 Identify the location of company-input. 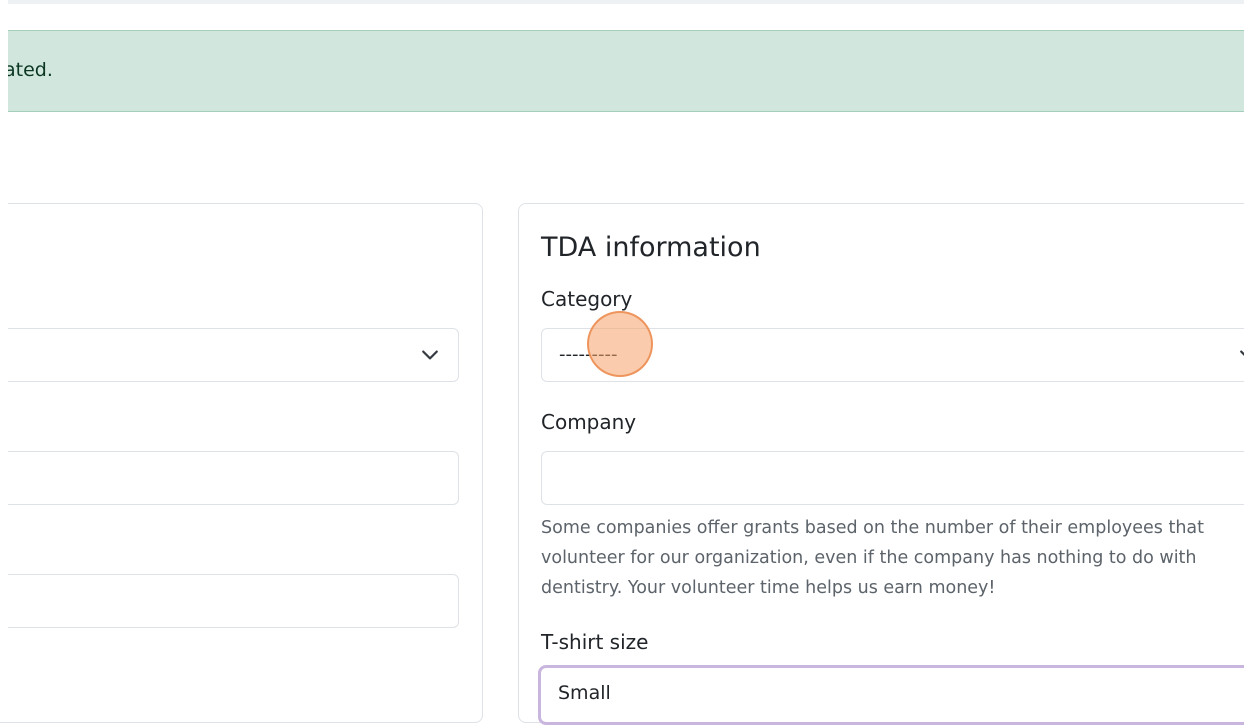
(892, 478).